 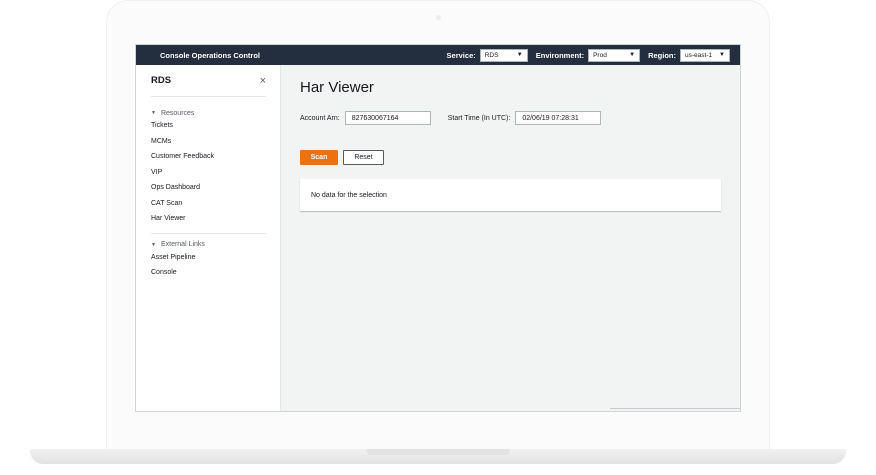 I want to click on sidebar-item-customer-feedback: Customer Feedback, so click(x=208, y=157).